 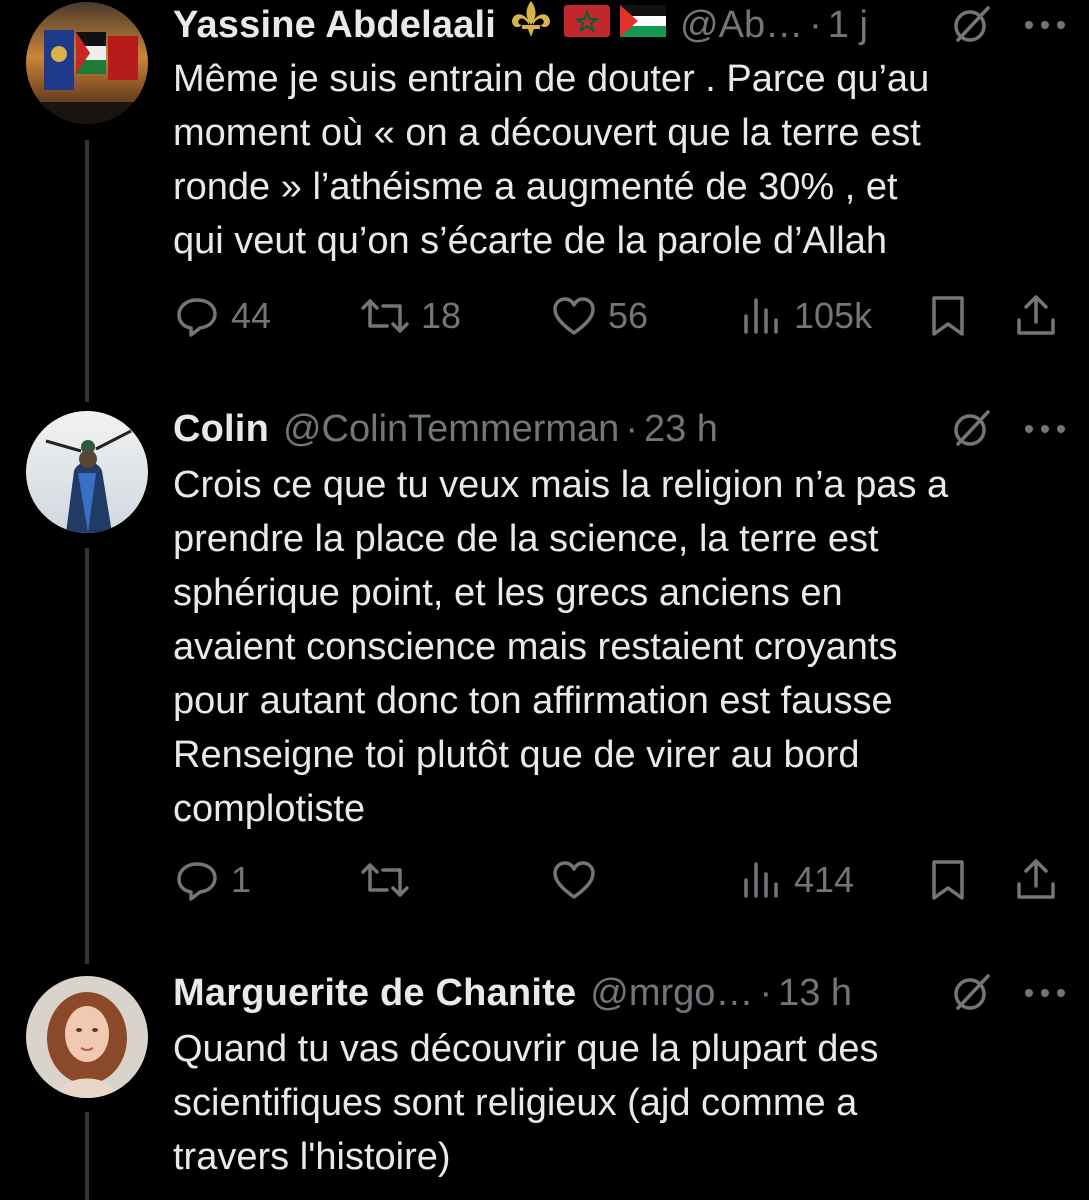 What do you see at coordinates (451, 429) in the screenshot?
I see `author-handle: @ColinTemmerman` at bounding box center [451, 429].